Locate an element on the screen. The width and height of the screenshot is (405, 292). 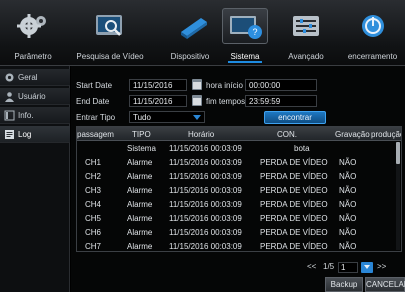
sidebar-item-label: Info. is located at coordinates (26, 115).